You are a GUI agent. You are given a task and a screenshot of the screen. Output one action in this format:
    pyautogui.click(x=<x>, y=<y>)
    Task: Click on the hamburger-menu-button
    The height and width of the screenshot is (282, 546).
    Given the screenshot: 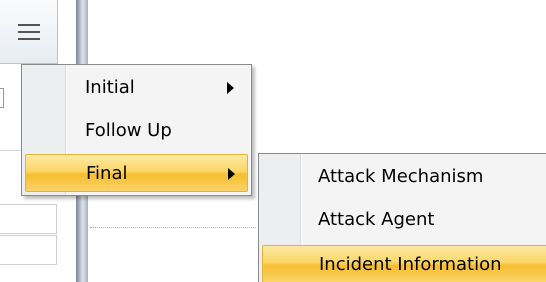 What is the action you would take?
    pyautogui.click(x=29, y=32)
    